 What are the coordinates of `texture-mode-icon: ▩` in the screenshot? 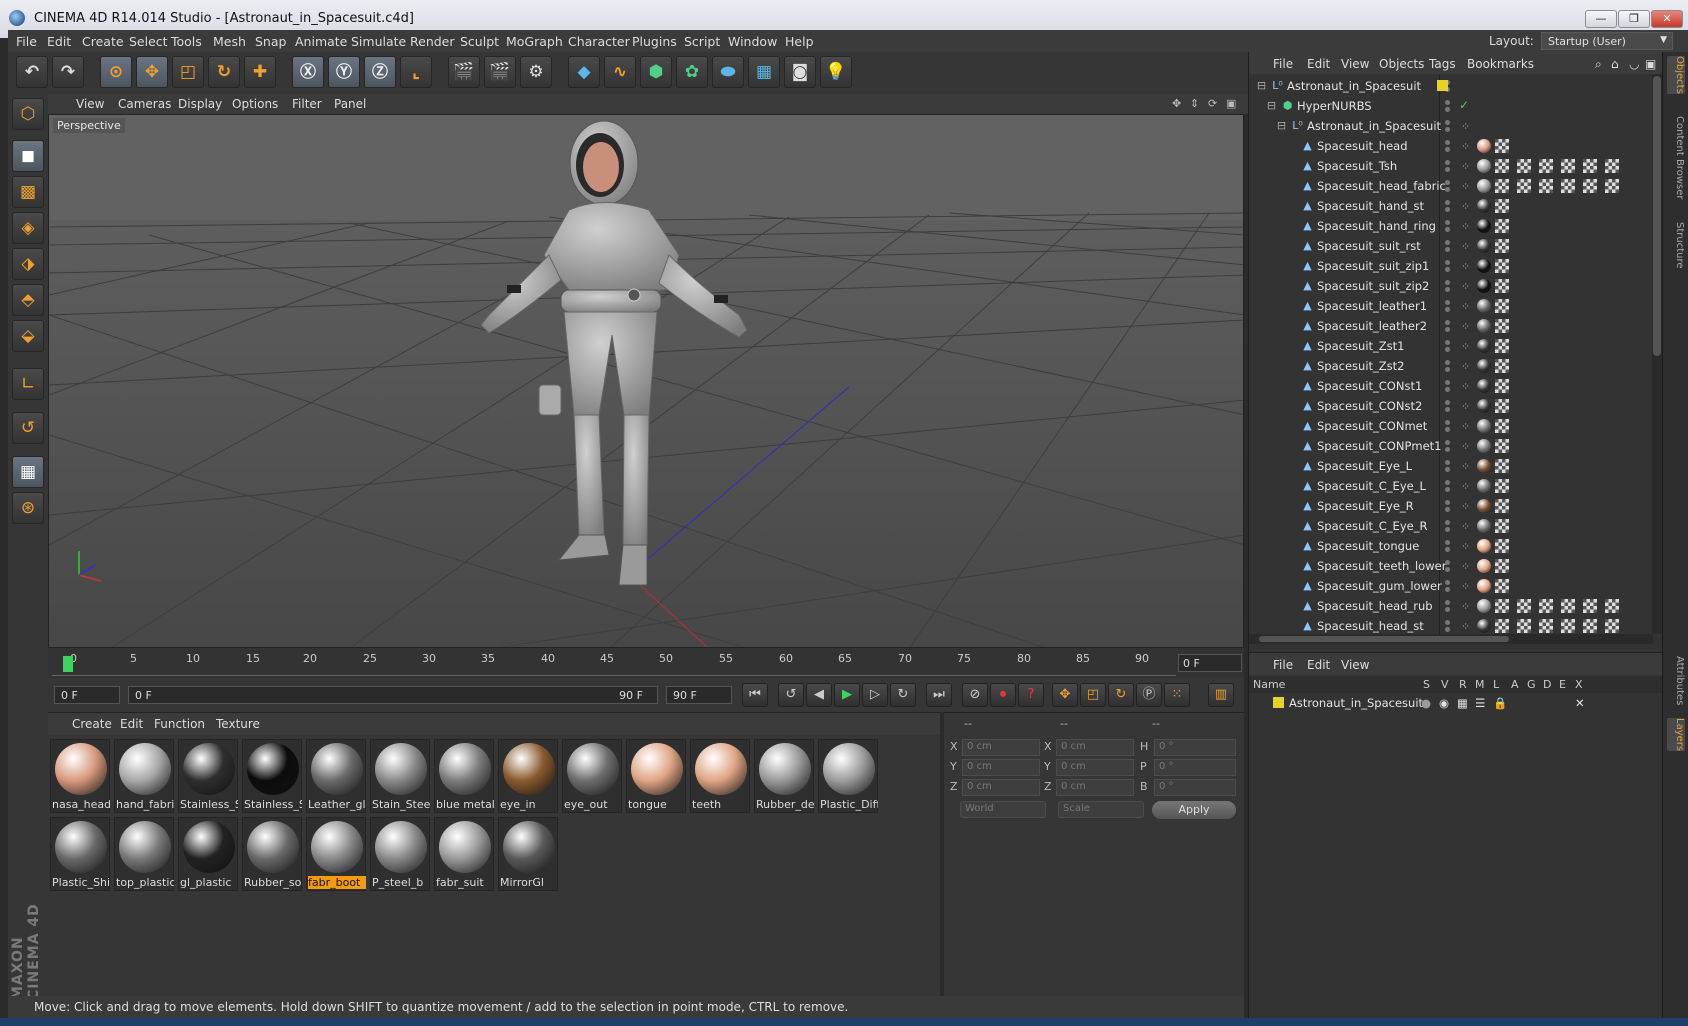 It's located at (28, 192).